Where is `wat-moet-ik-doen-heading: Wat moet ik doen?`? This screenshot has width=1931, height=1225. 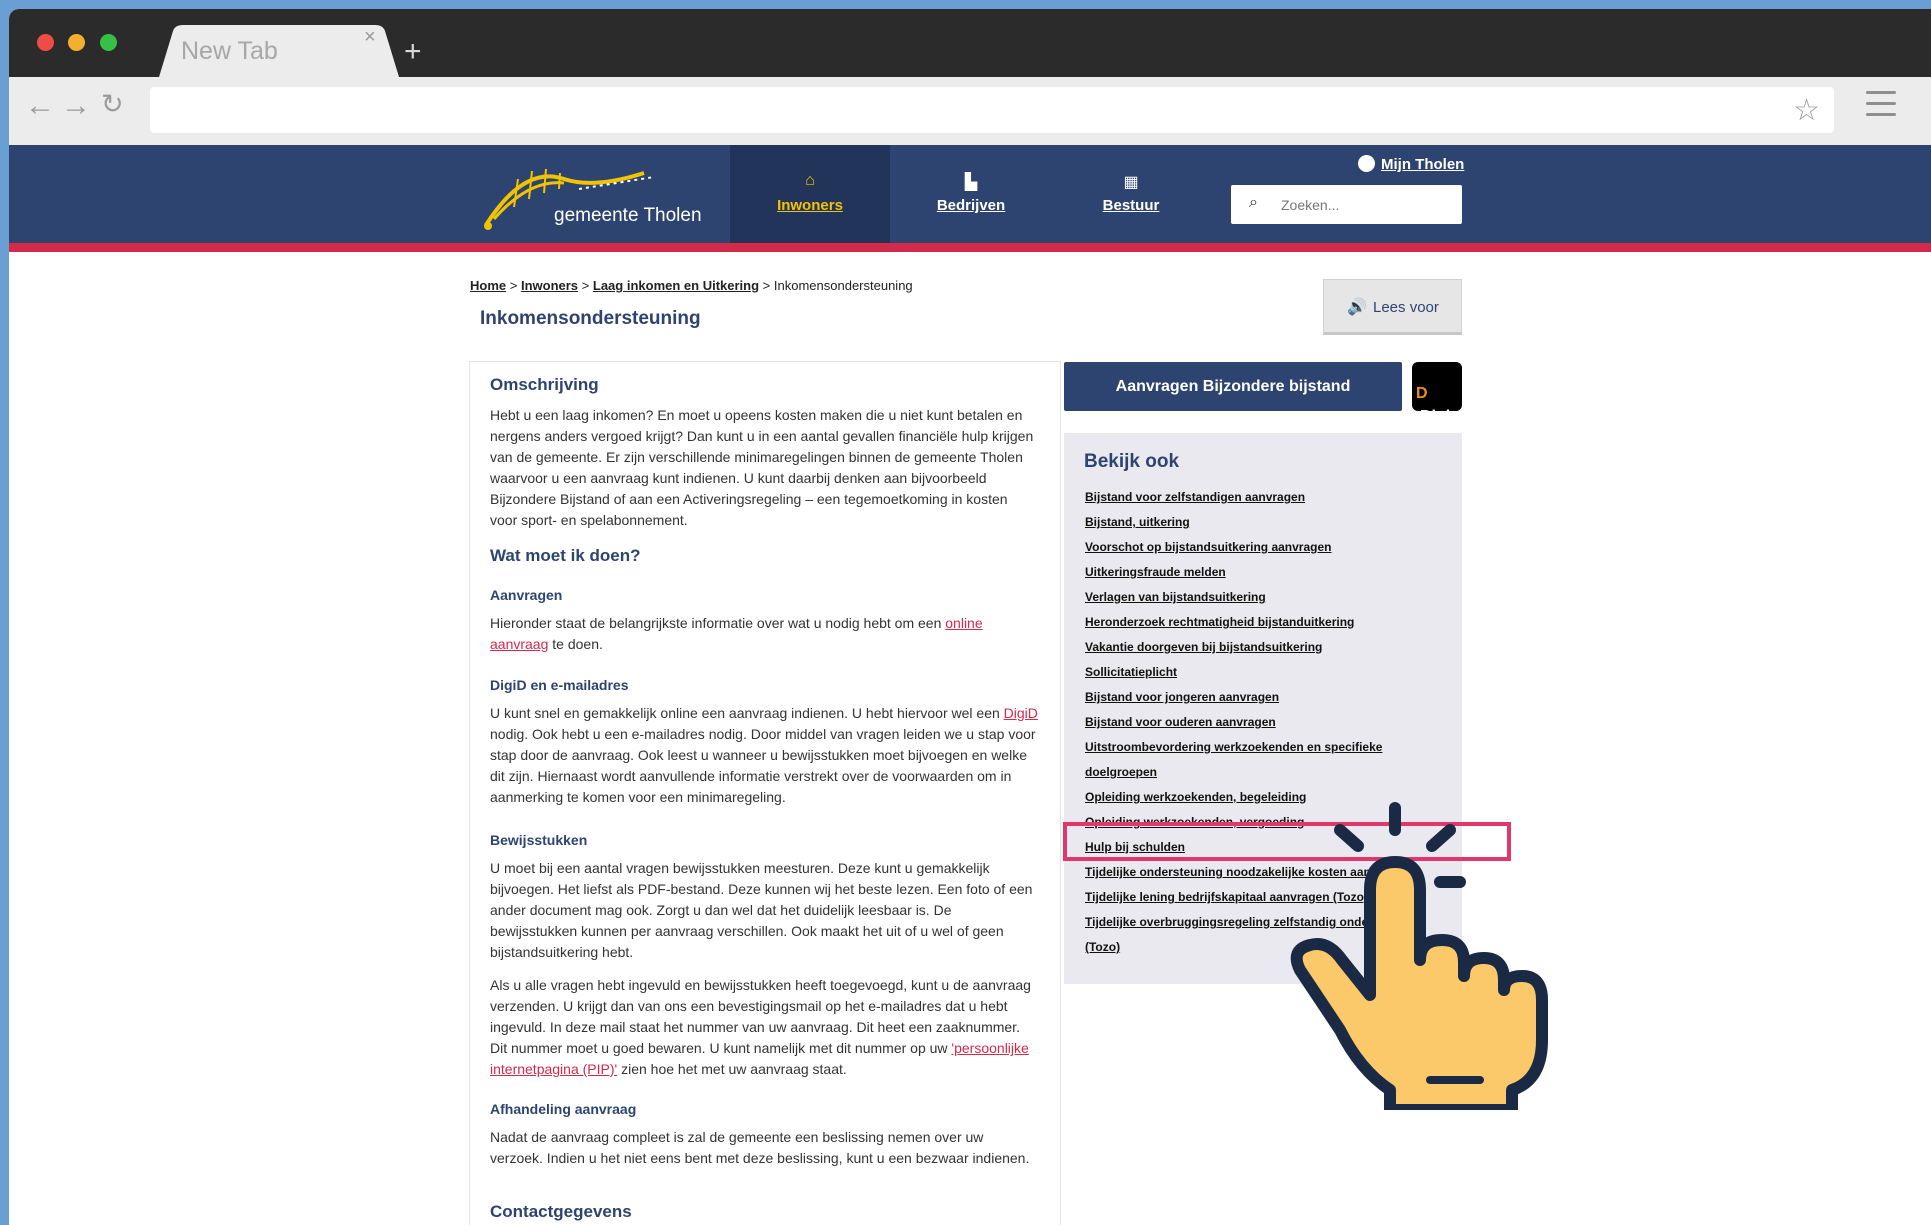 wat-moet-ik-doen-heading: Wat moet ik doen? is located at coordinates (565, 555).